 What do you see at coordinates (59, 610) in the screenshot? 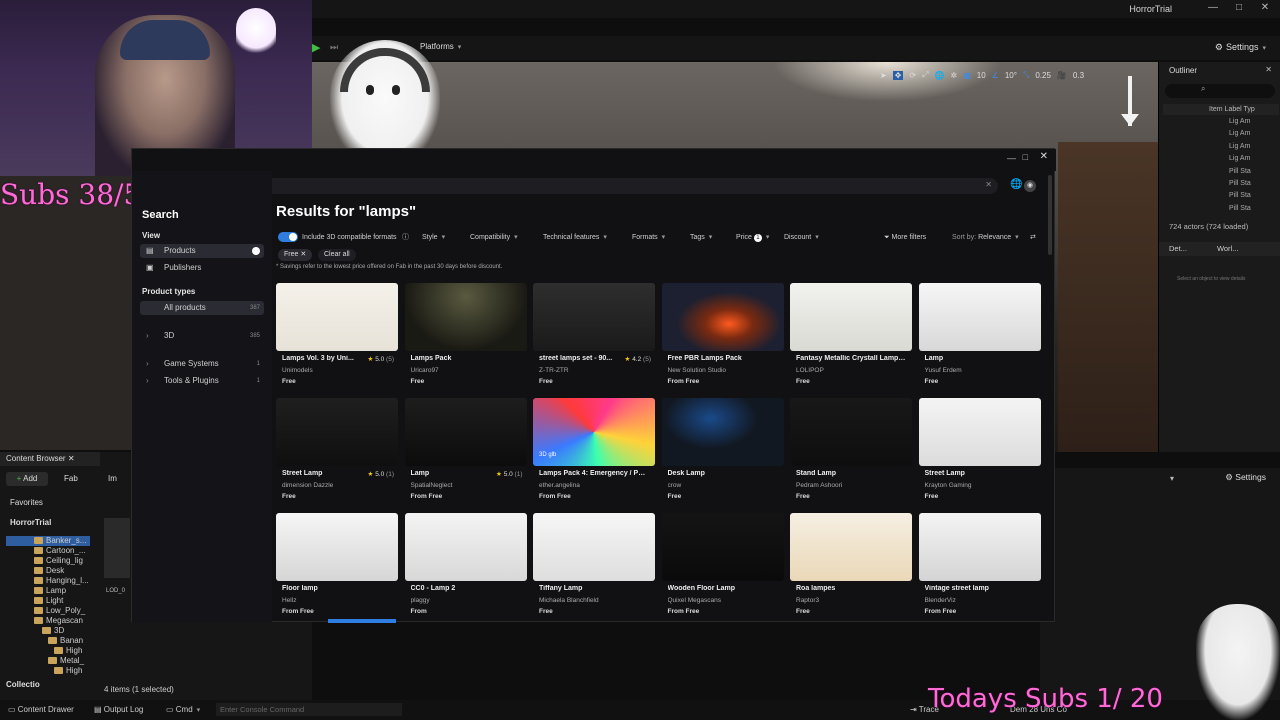
I see `tree-folder: Low_Poly_` at bounding box center [59, 610].